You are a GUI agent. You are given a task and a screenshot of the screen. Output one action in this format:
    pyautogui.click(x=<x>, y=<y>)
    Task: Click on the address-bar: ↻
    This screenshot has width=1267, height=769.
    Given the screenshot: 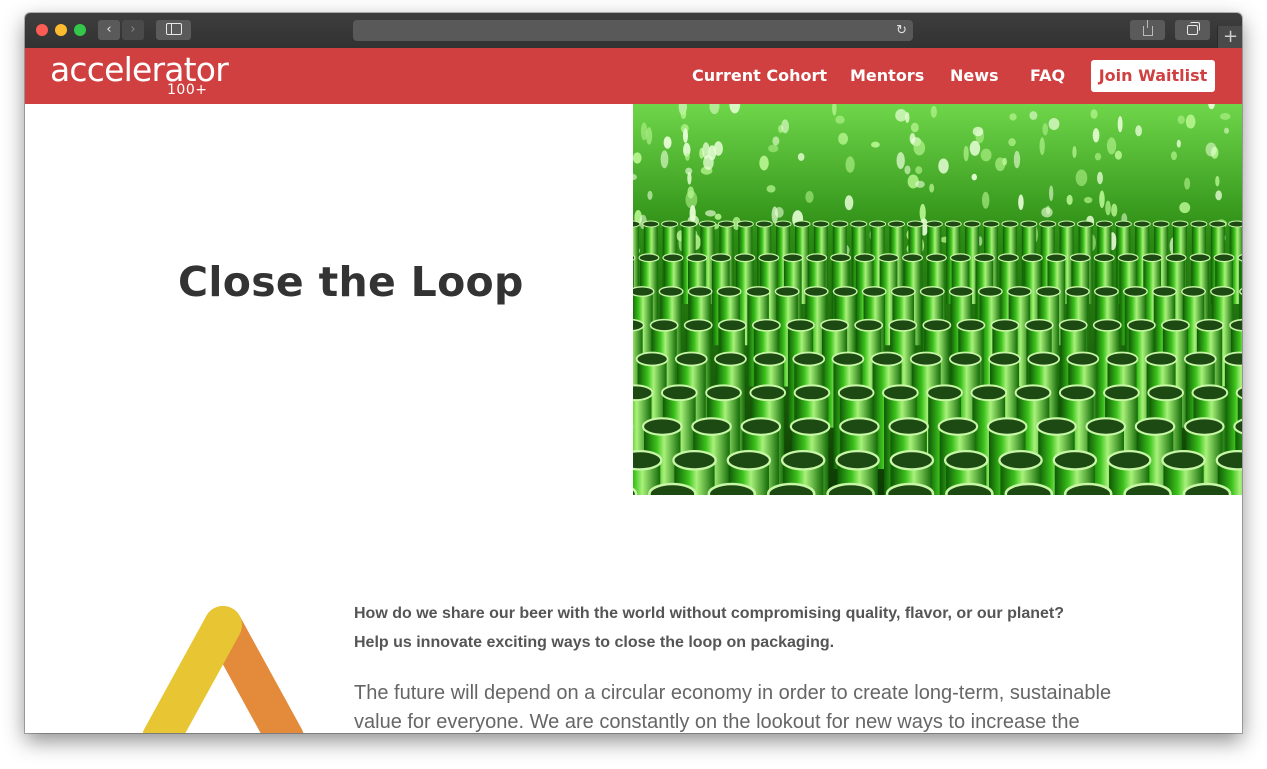 What is the action you would take?
    pyautogui.click(x=633, y=30)
    